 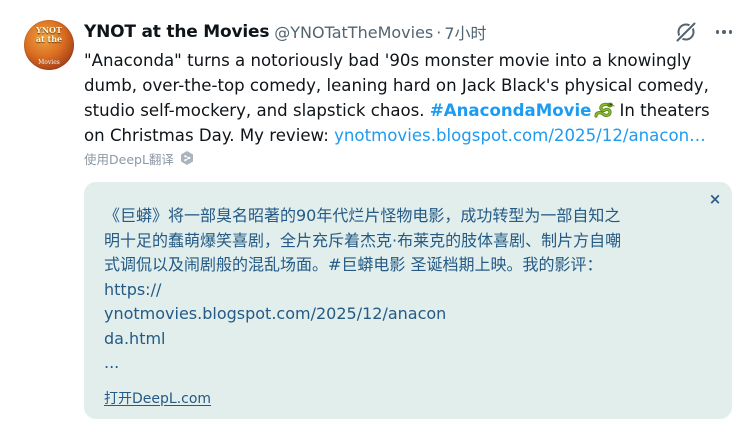 What do you see at coordinates (605, 110) in the screenshot?
I see `snake-emoji-icon` at bounding box center [605, 110].